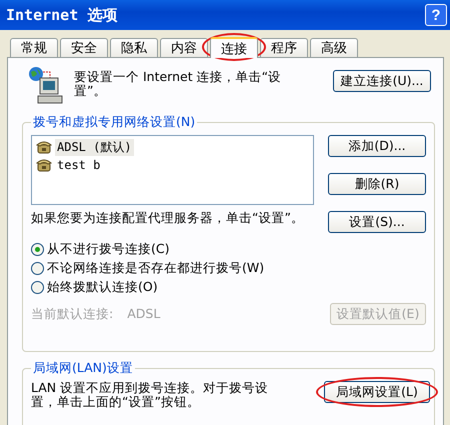 The image size is (450, 425). What do you see at coordinates (178, 84) in the screenshot?
I see `setup-text: 要设置一个 Internet 连接，单击“设置”。` at bounding box center [178, 84].